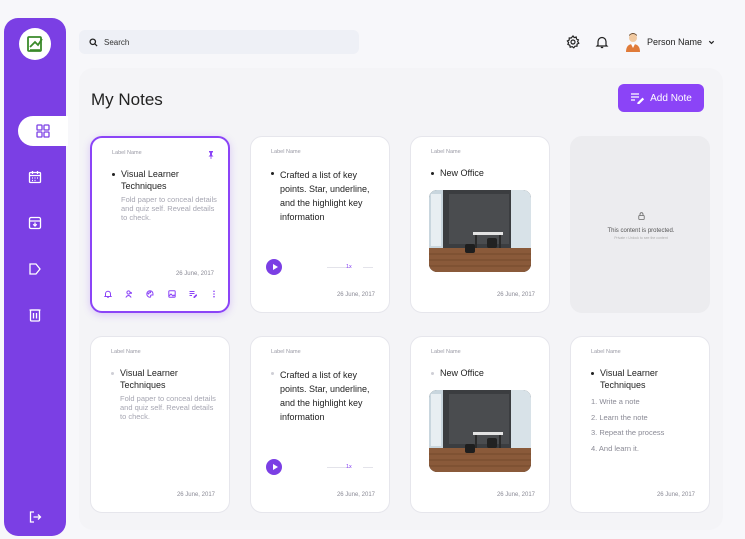 This screenshot has height=539, width=745. What do you see at coordinates (193, 294) in the screenshot?
I see `edit-list-icon` at bounding box center [193, 294].